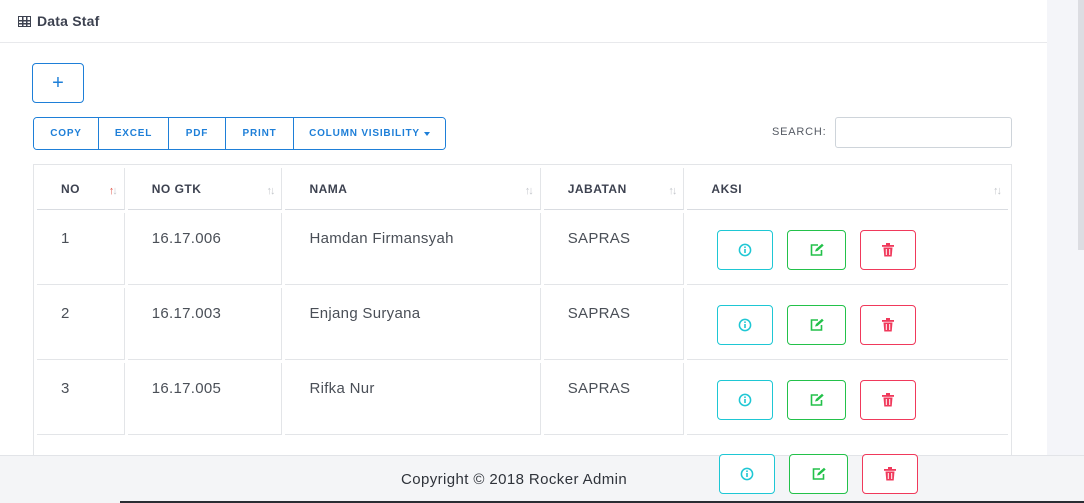 The width and height of the screenshot is (1084, 503). I want to click on column-visibility-button: COLUMN VISIBILITY, so click(369, 133).